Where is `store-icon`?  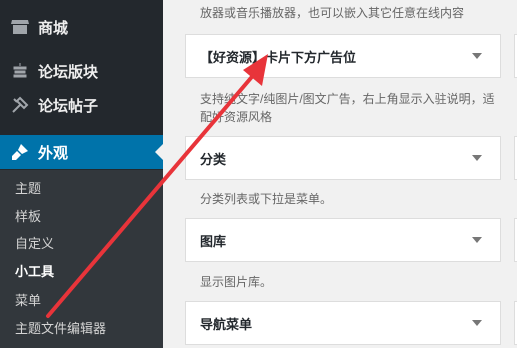 store-icon is located at coordinates (20, 27).